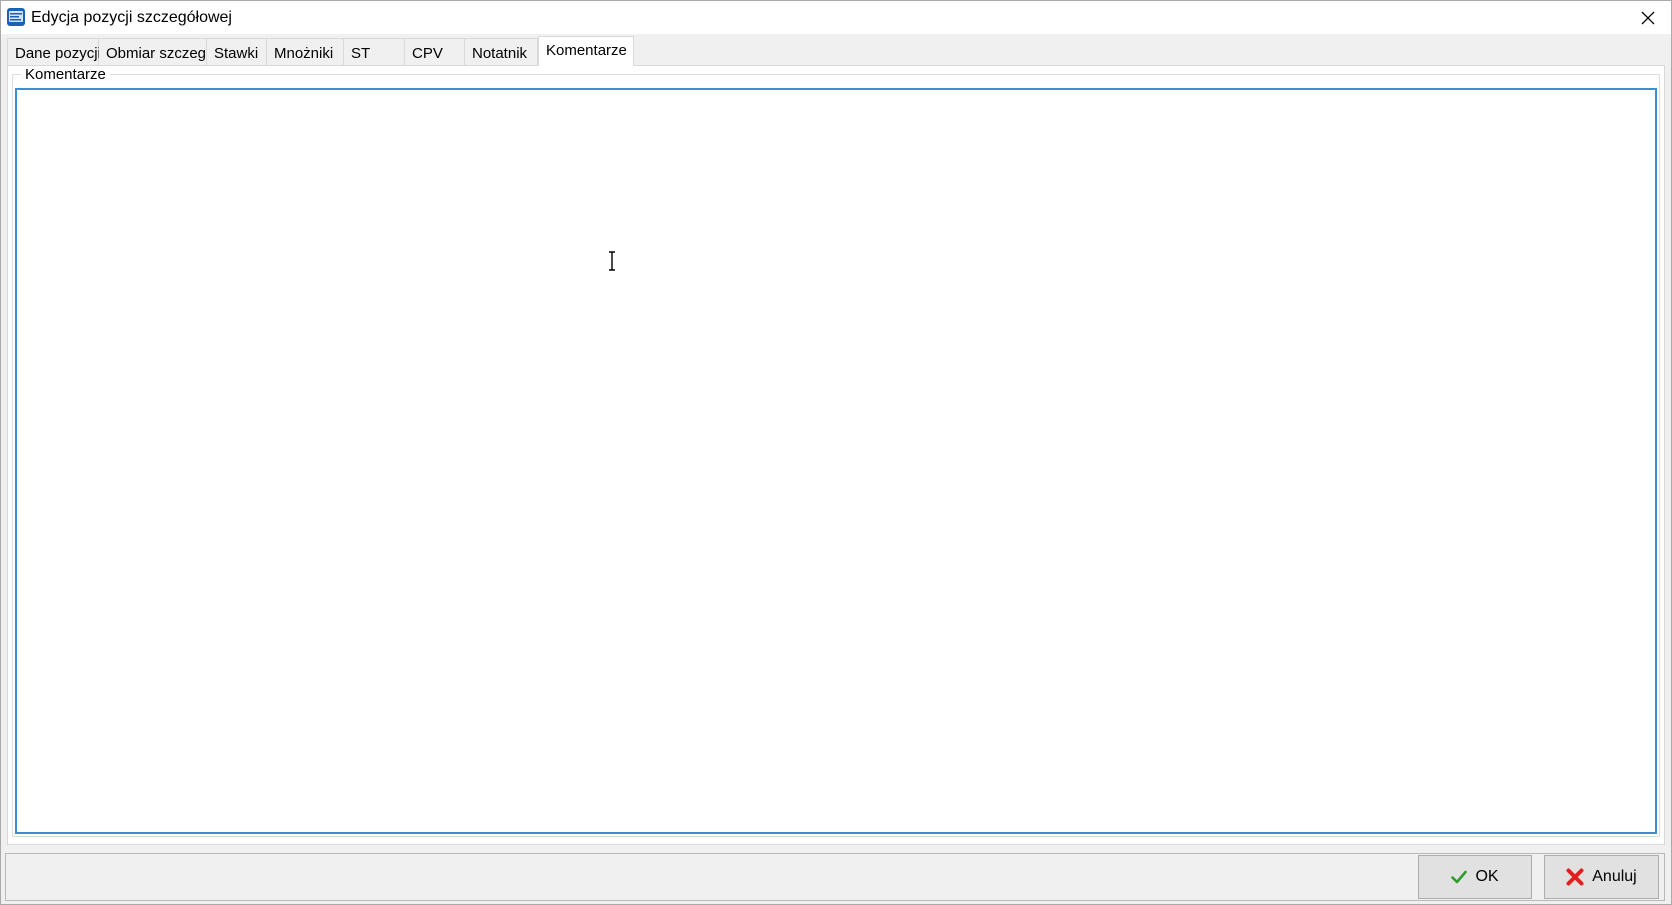 The height and width of the screenshot is (905, 1672). What do you see at coordinates (1487, 876) in the screenshot?
I see `ok-button-label: OK` at bounding box center [1487, 876].